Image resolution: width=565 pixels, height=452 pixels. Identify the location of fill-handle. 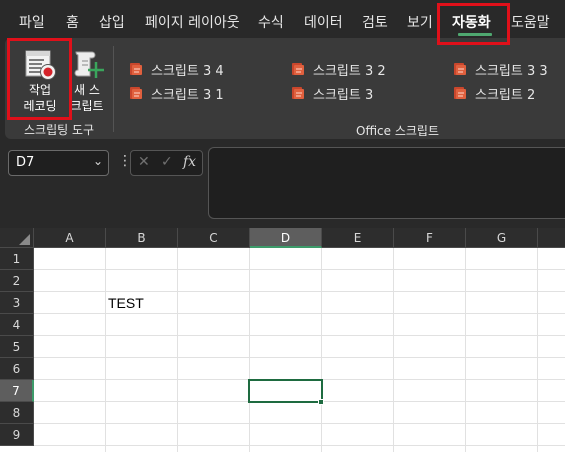
(321, 402).